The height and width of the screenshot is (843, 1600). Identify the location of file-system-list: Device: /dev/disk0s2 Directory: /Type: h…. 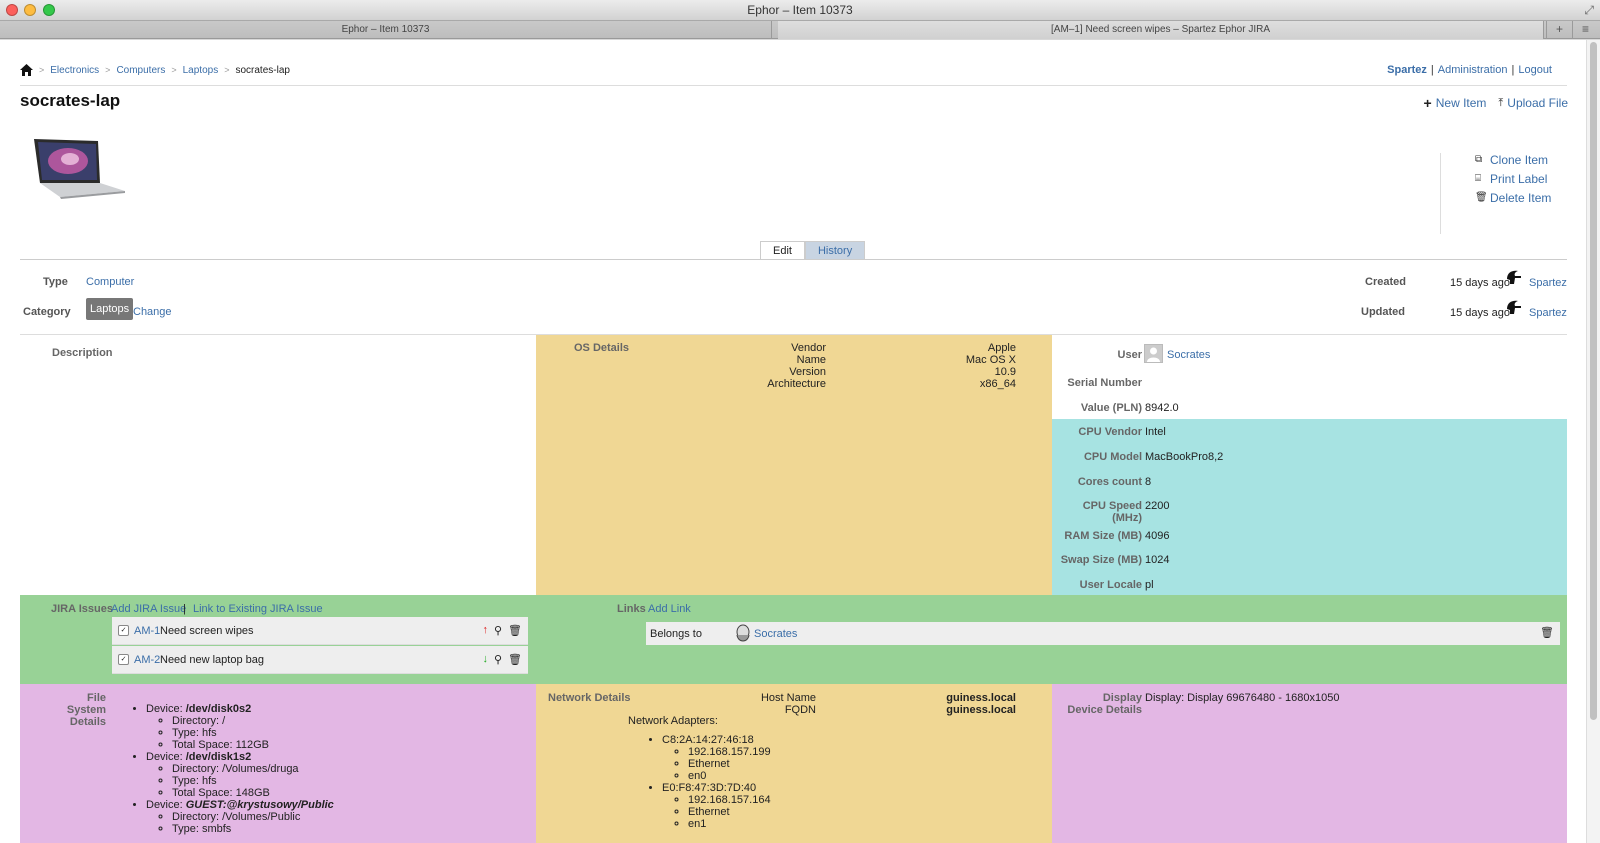
(232, 769).